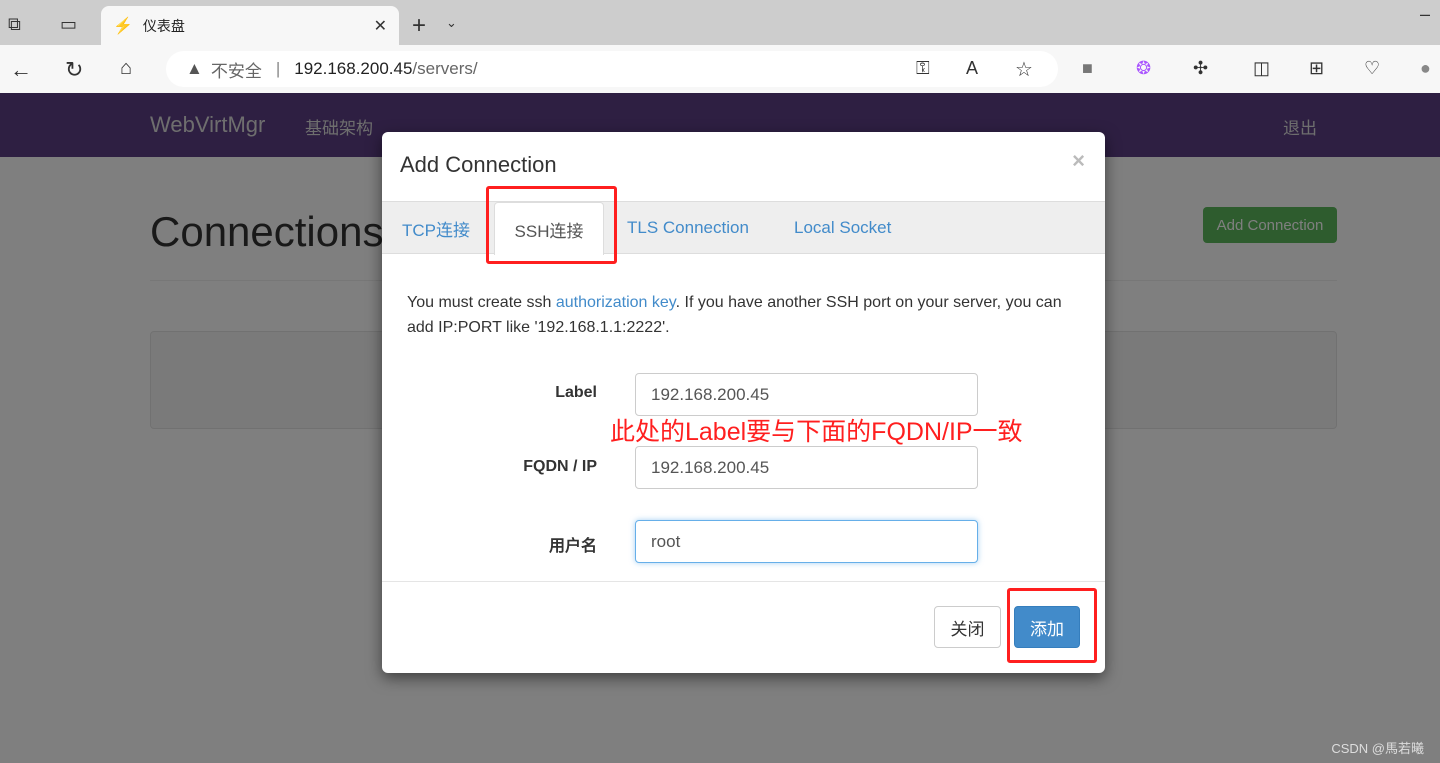 This screenshot has width=1440, height=763. Describe the element at coordinates (445, 68) in the screenshot. I see `url-path: /servers/` at that location.